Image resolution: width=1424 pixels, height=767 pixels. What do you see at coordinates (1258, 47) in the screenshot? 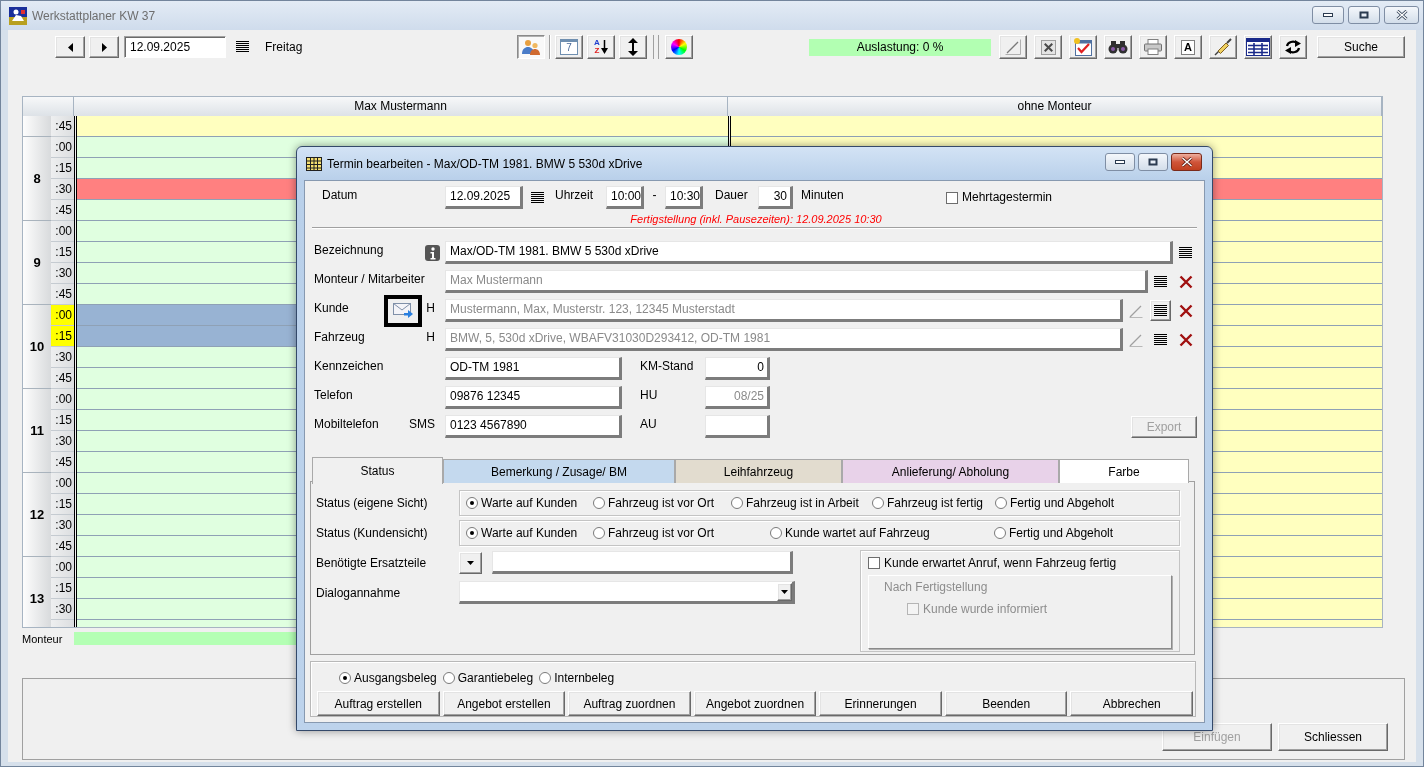
I see `table-button` at bounding box center [1258, 47].